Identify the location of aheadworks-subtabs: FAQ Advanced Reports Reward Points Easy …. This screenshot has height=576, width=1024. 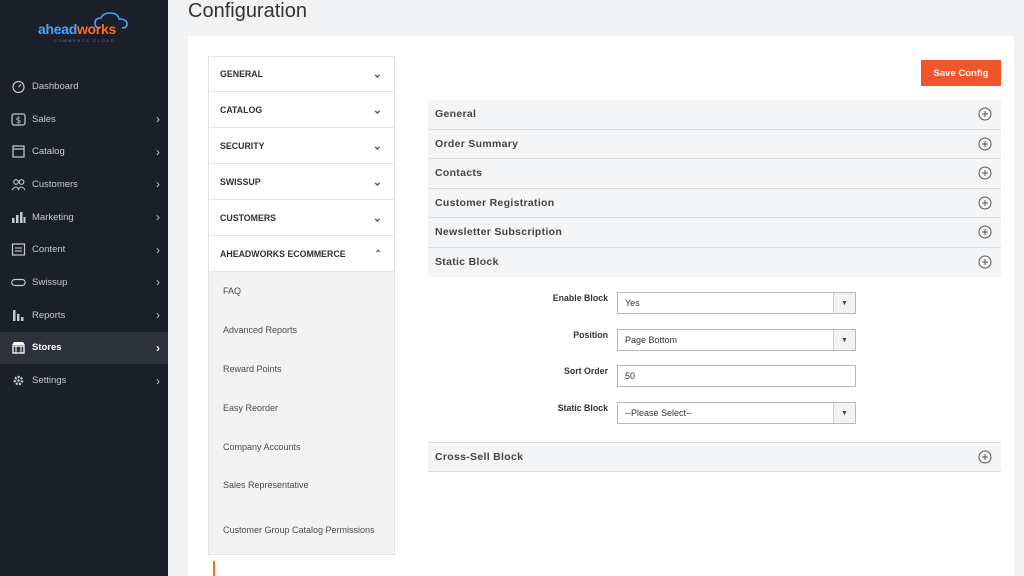
(301, 414).